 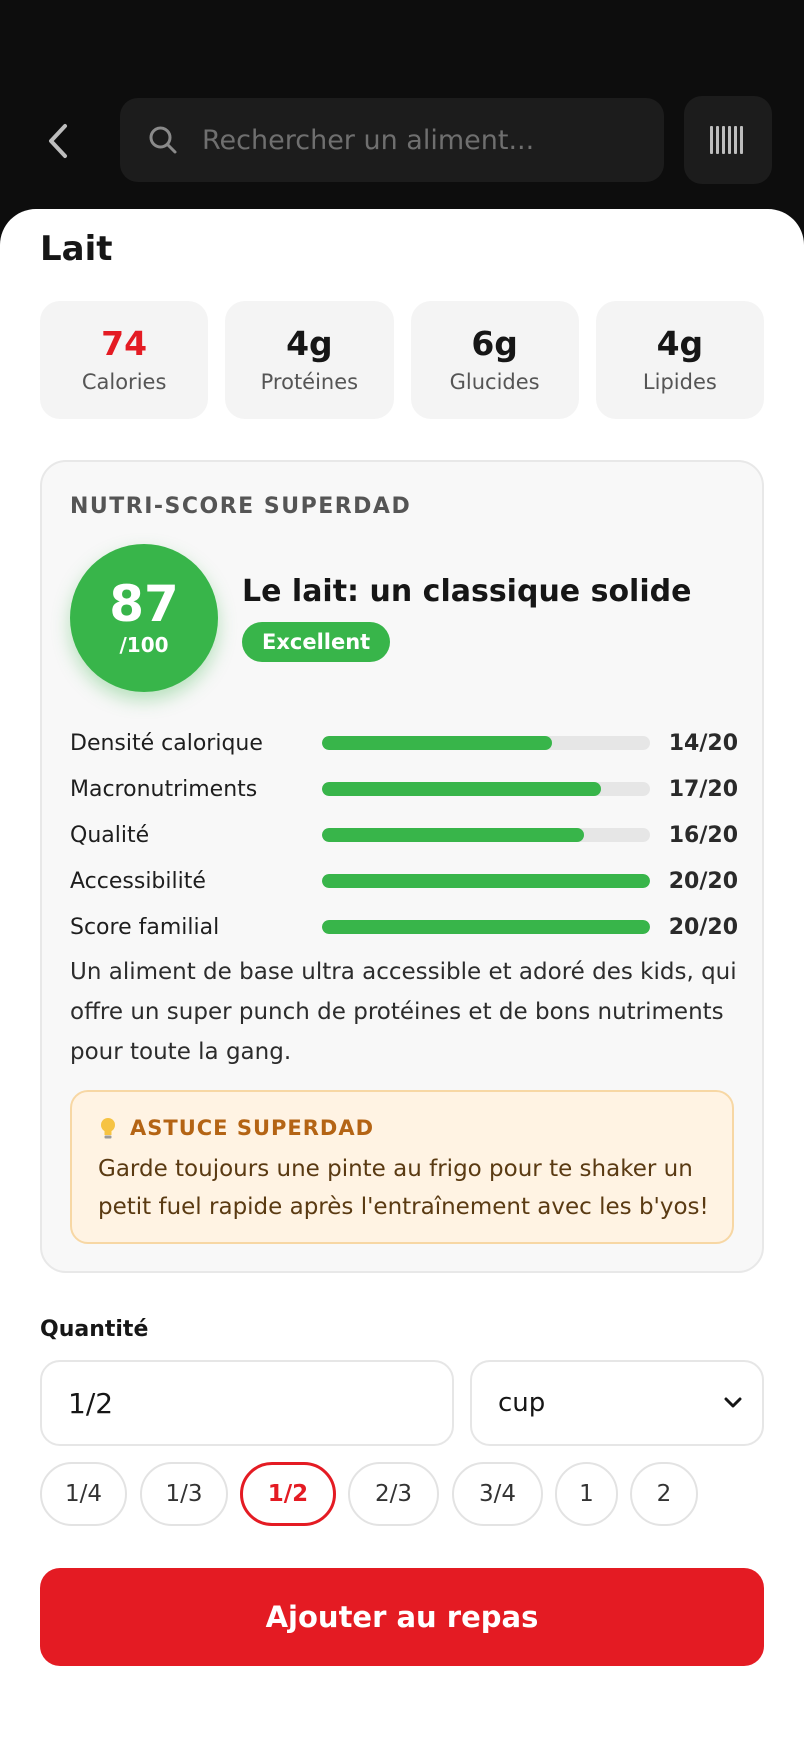 I want to click on score-badge: Excellent, so click(x=316, y=642).